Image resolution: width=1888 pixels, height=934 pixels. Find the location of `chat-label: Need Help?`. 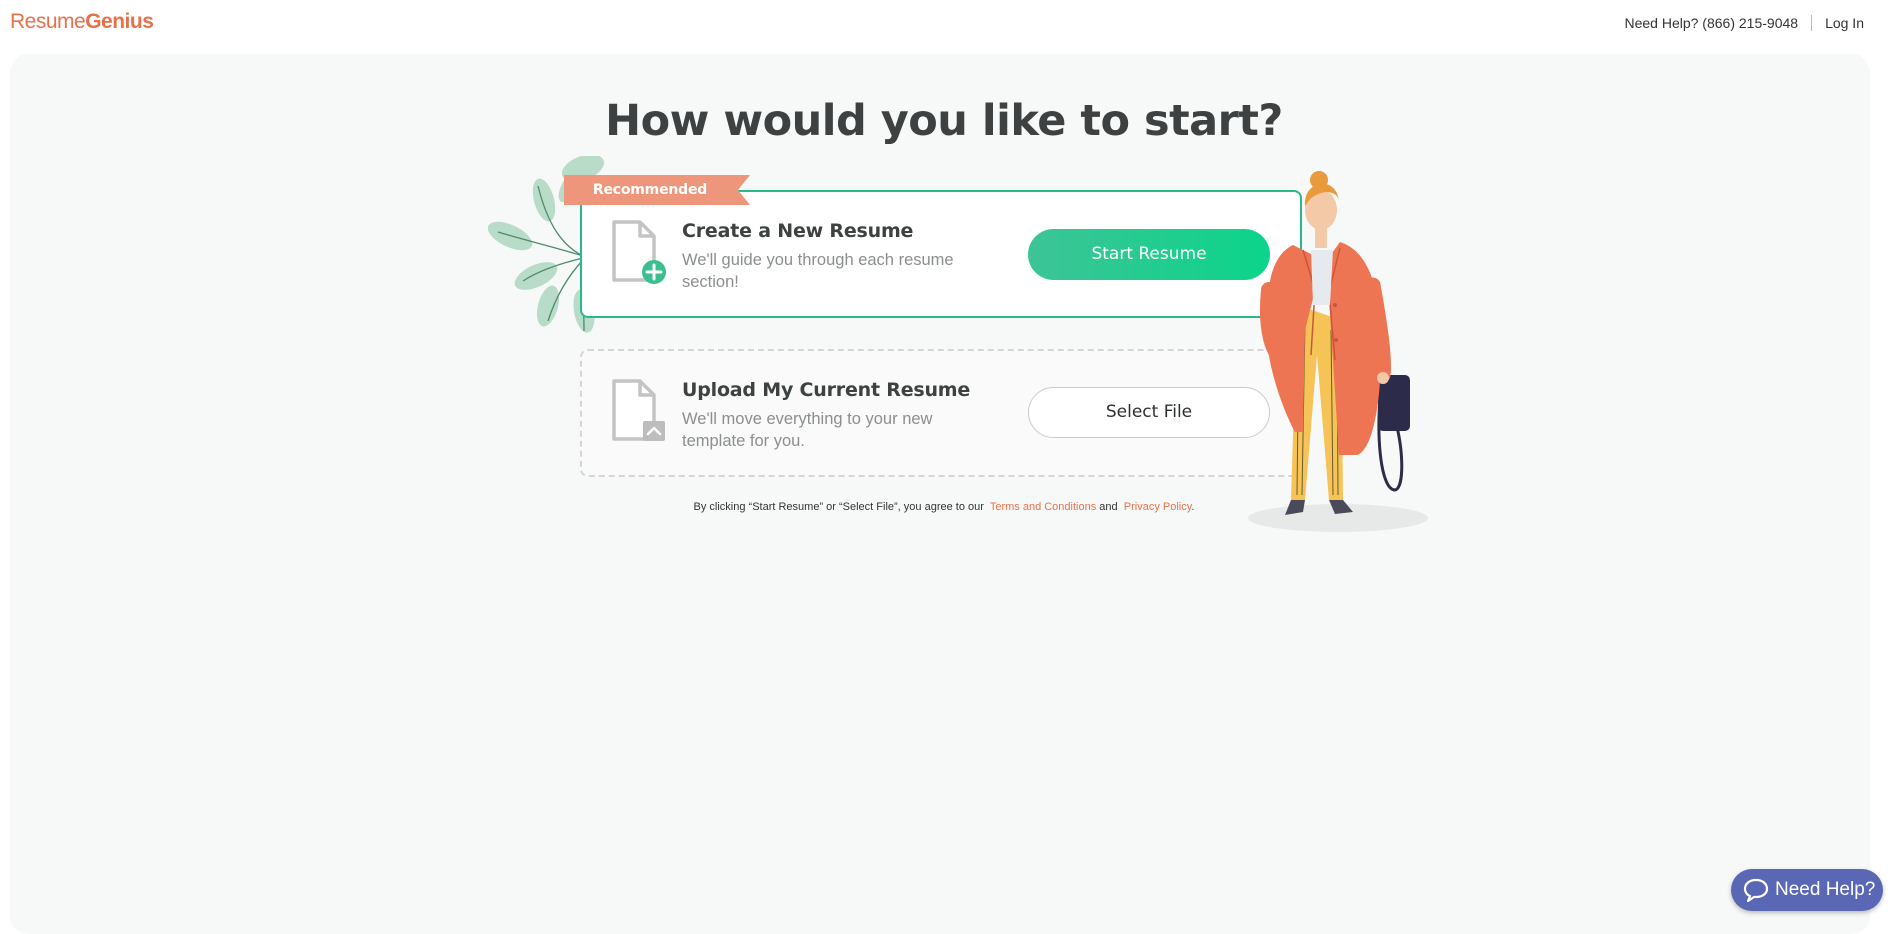

chat-label: Need Help? is located at coordinates (1825, 889).